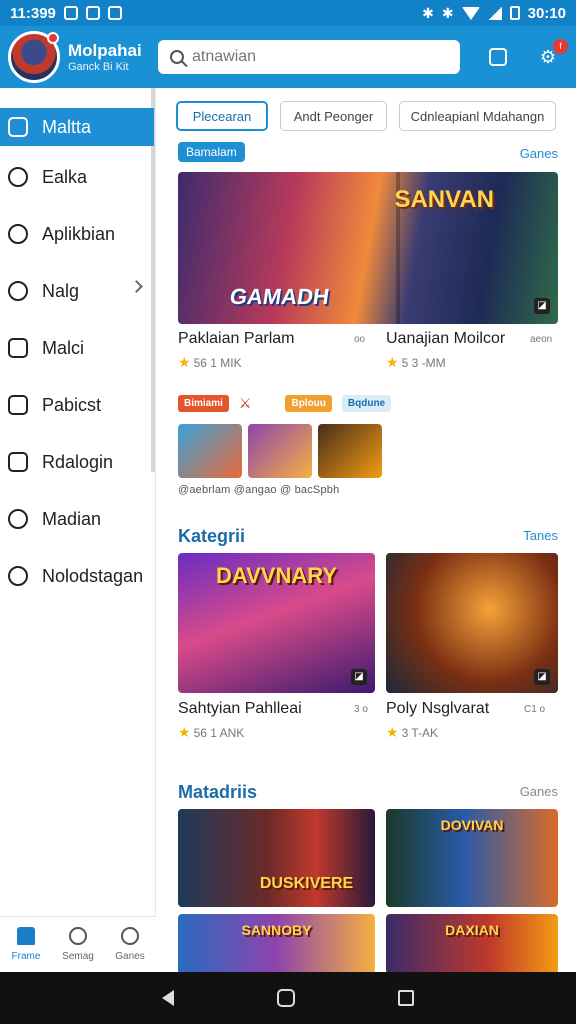 This screenshot has width=576, height=1024. Describe the element at coordinates (78, 936) in the screenshot. I see `check-icon` at that location.